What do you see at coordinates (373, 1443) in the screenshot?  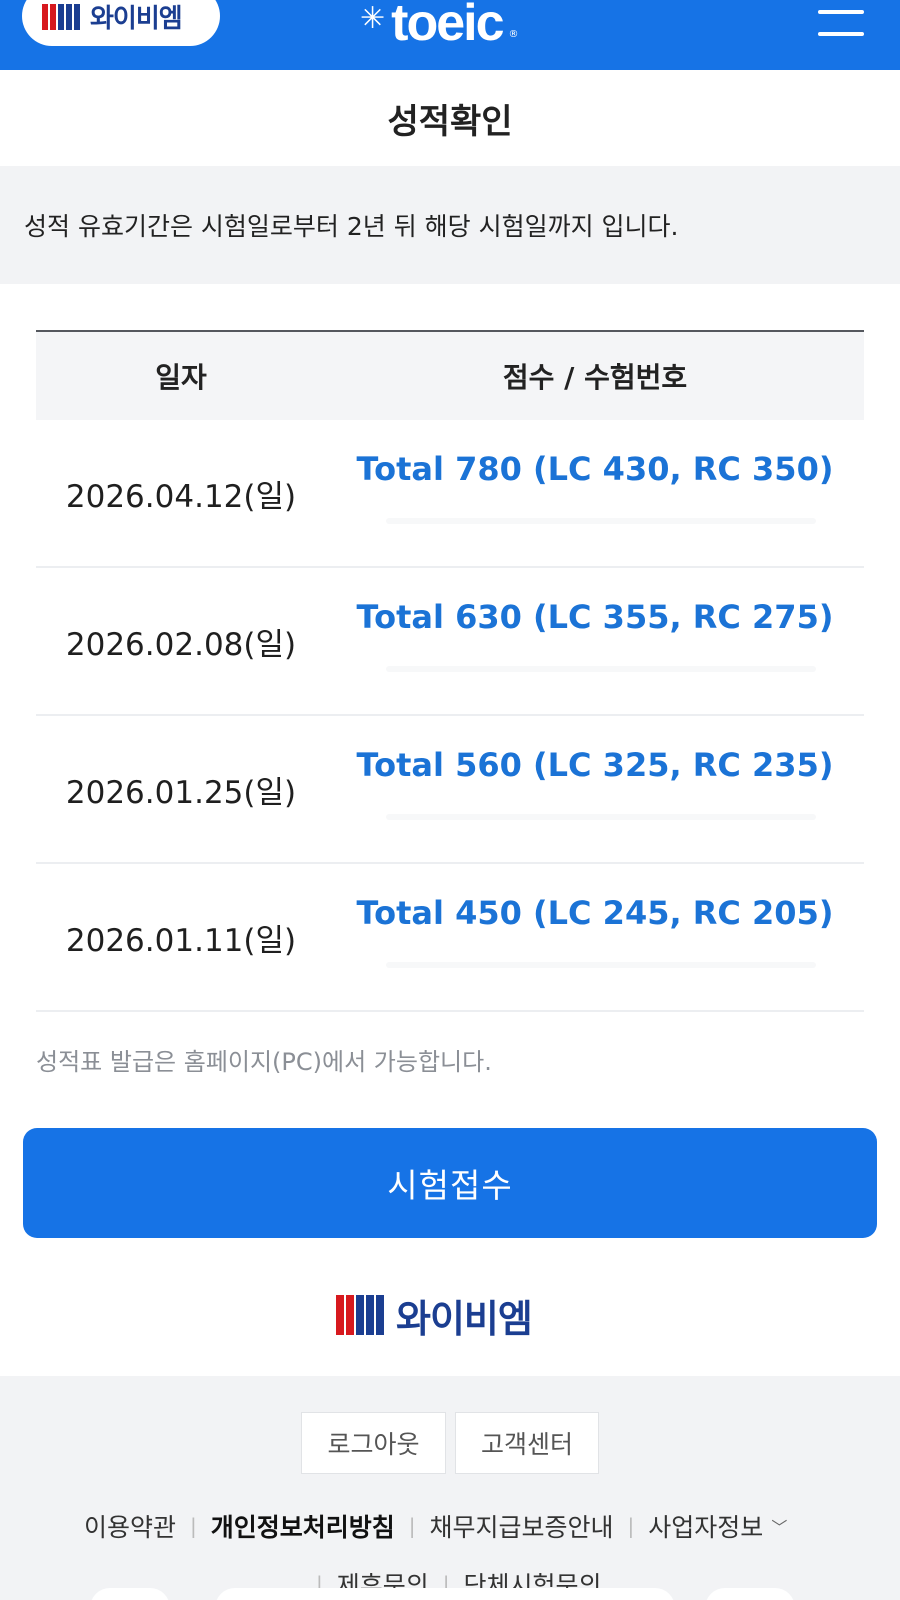 I see `logout-button: 로그아웃` at bounding box center [373, 1443].